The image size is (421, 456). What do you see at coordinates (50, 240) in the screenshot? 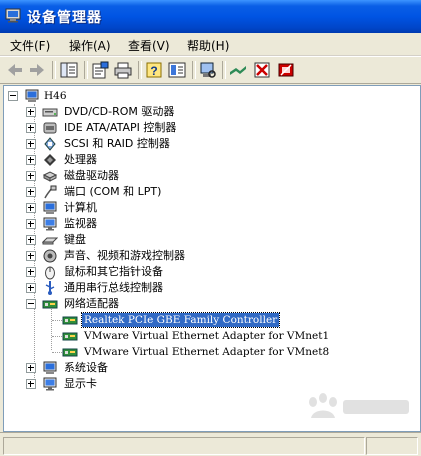
I see `keyboard-icon` at bounding box center [50, 240].